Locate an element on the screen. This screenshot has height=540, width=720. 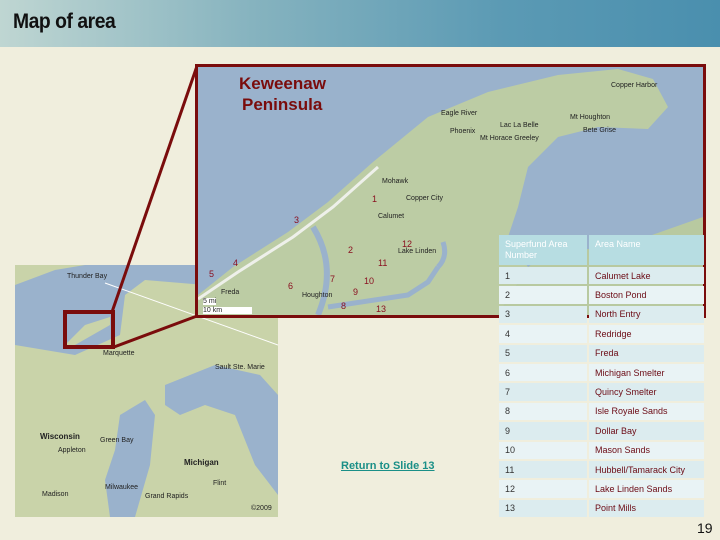
column-header: Area Name is located at coordinates (646, 250).